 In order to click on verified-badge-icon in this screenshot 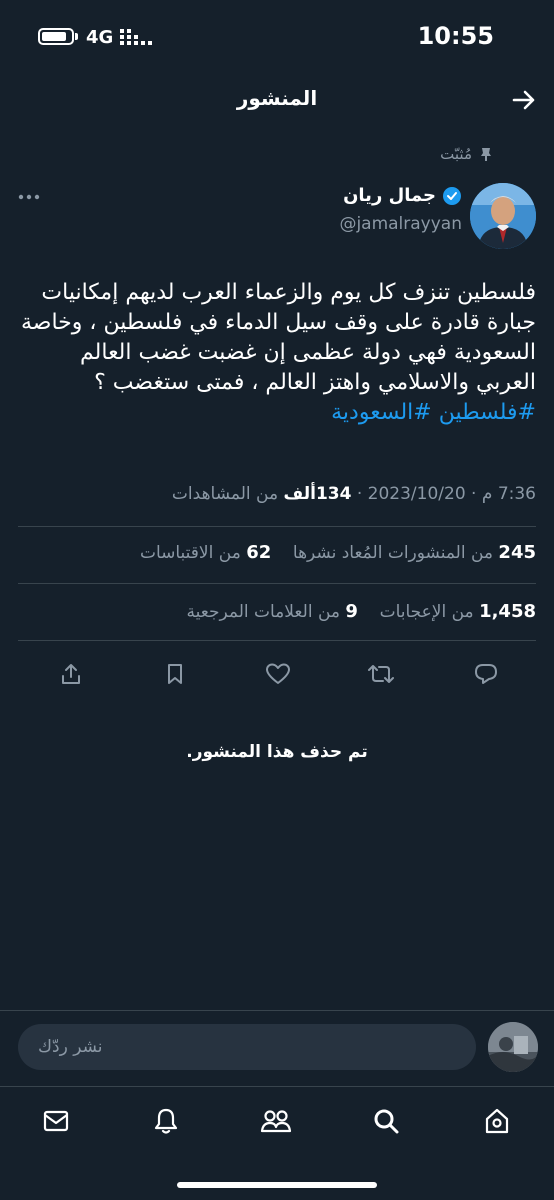, I will do `click(452, 196)`.